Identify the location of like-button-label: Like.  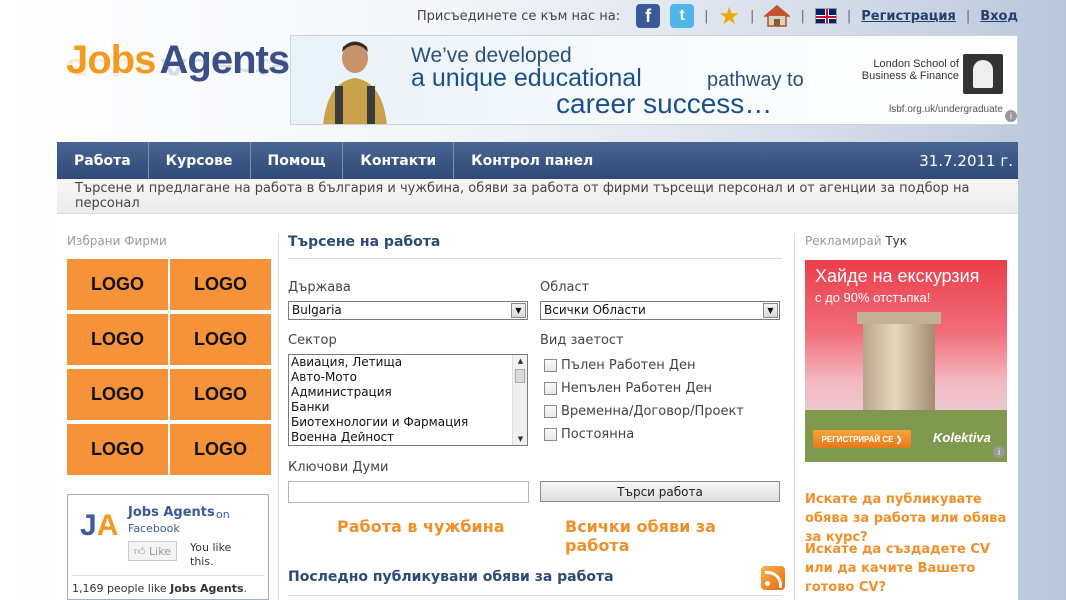
(160, 551).